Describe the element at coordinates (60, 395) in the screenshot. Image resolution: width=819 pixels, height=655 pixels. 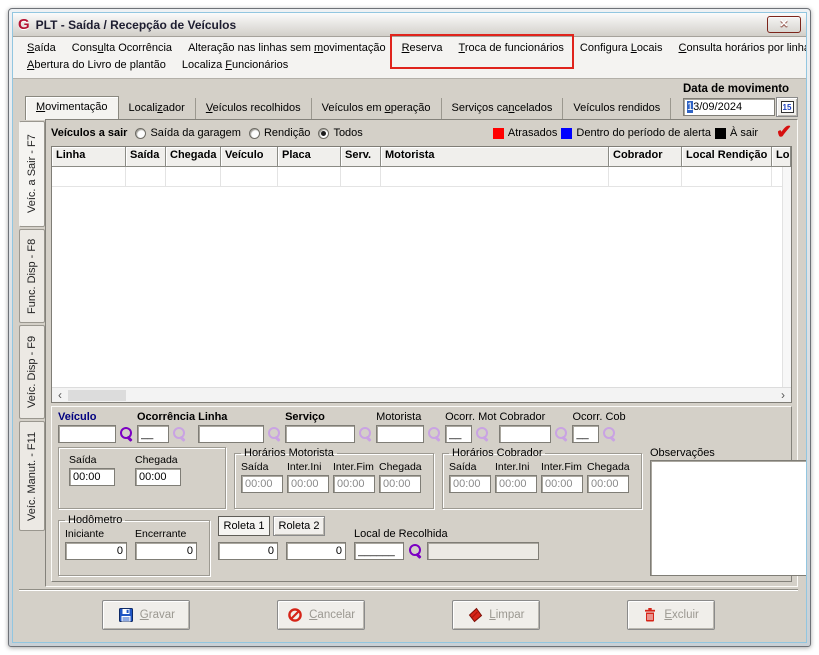
I see `scroll-left-icon: ‹` at that location.